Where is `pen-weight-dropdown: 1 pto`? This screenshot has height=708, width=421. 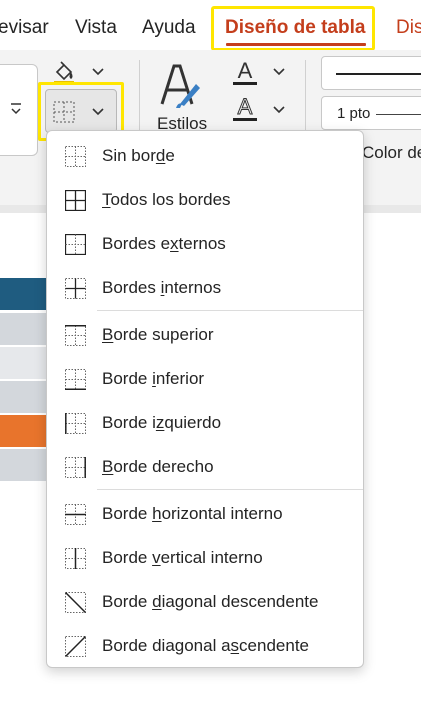 pen-weight-dropdown: 1 pto is located at coordinates (371, 113).